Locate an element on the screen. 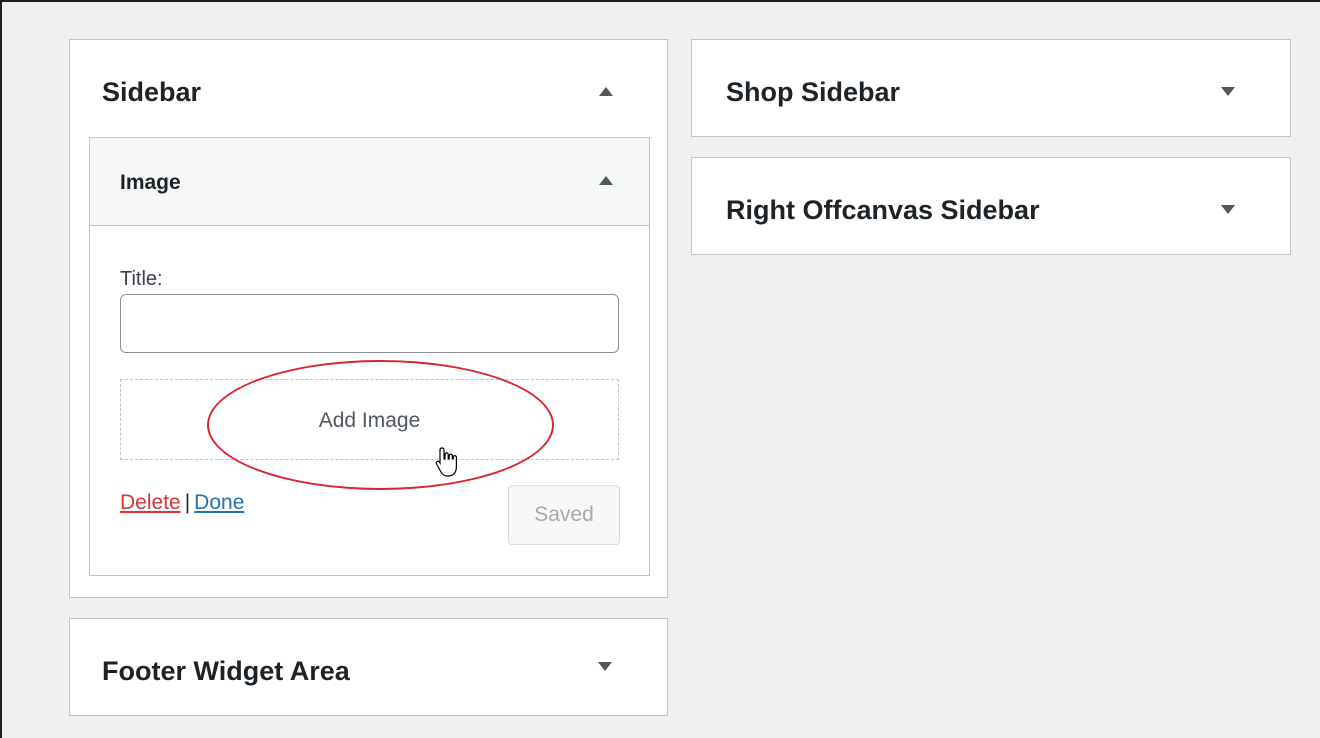 This screenshot has height=738, width=1320. collapse-arrow-icon is located at coordinates (606, 91).